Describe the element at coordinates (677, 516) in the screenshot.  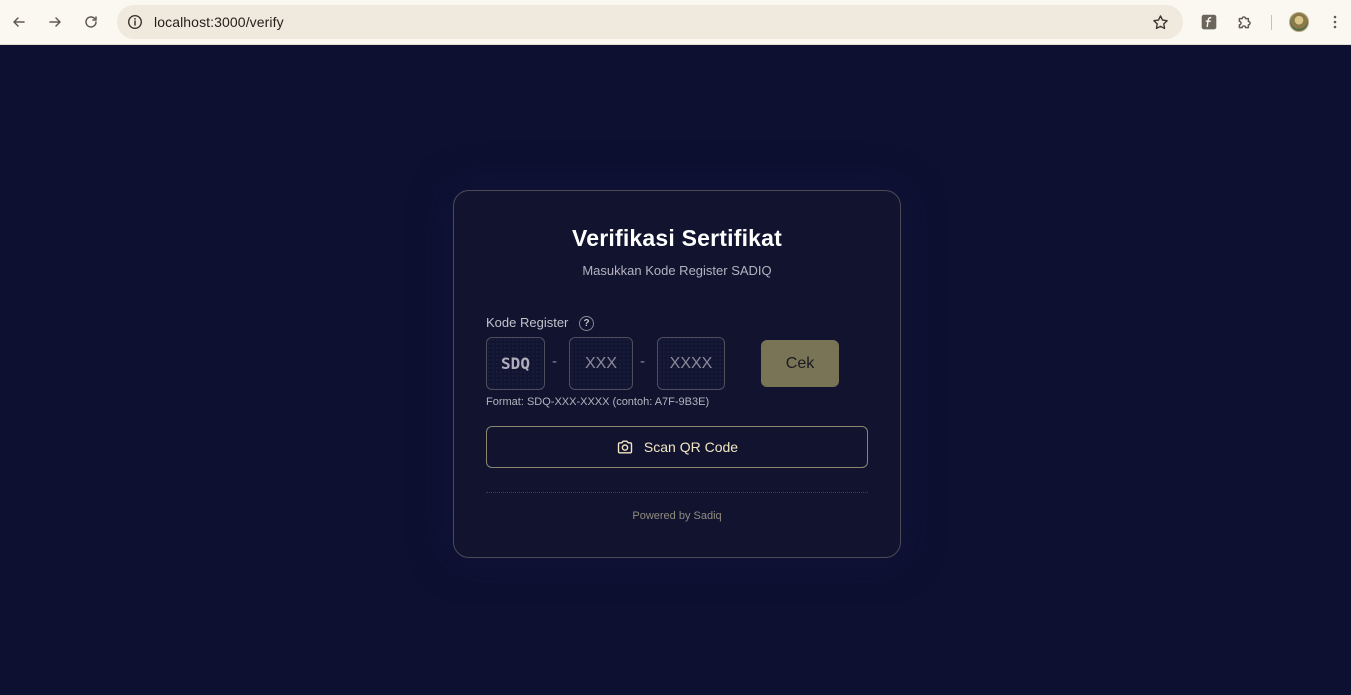
I see `powered-by-text: Powered by Sadiq` at that location.